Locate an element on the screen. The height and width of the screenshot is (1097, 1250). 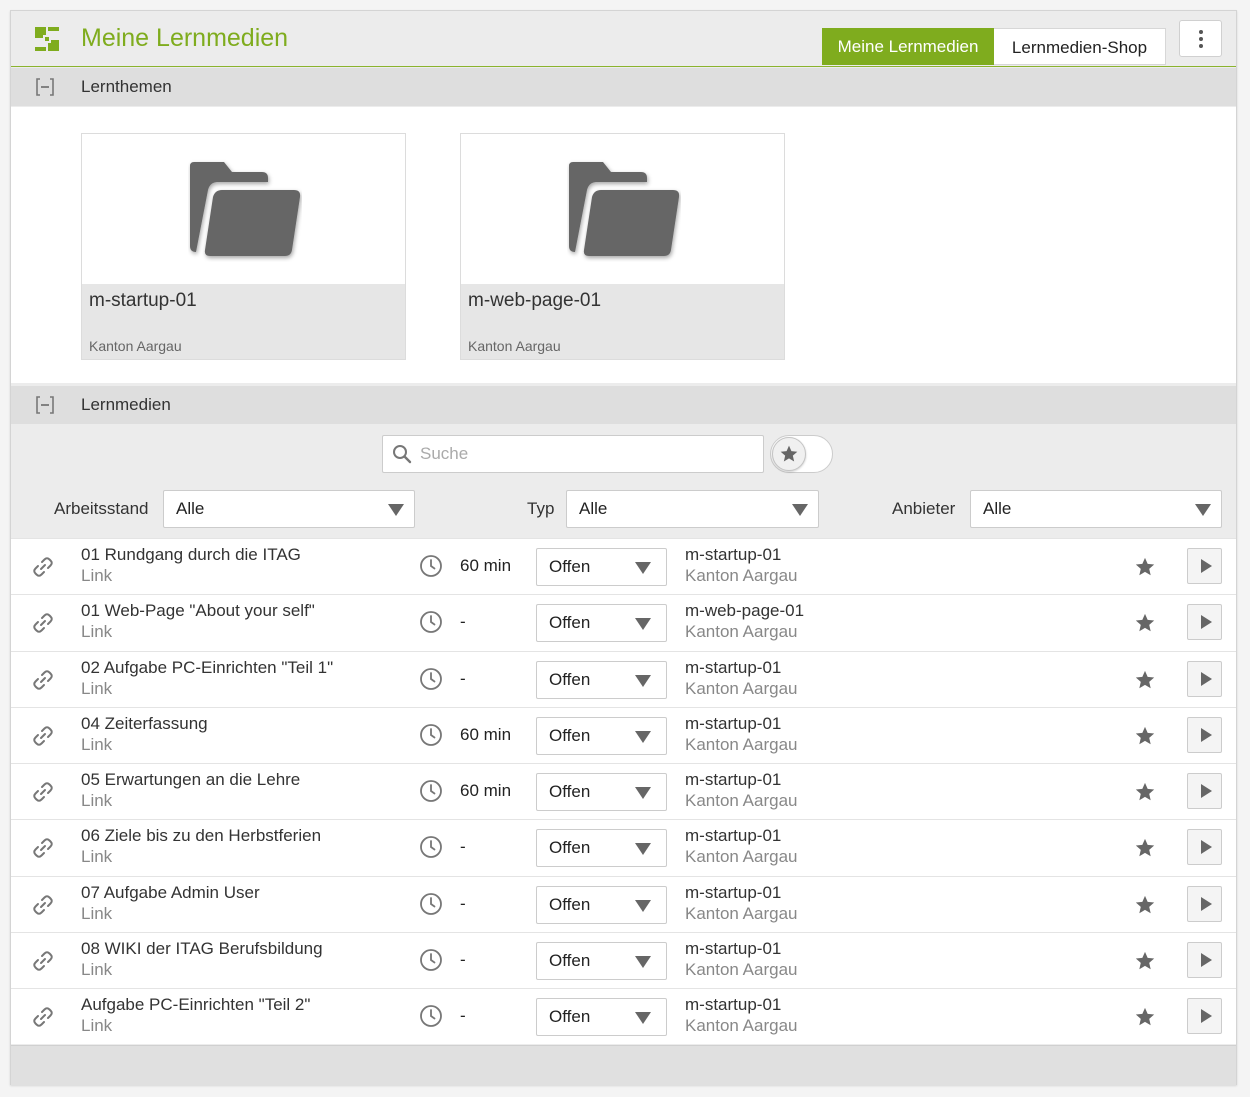
filter-select-anbieter: Alle is located at coordinates (1096, 509).